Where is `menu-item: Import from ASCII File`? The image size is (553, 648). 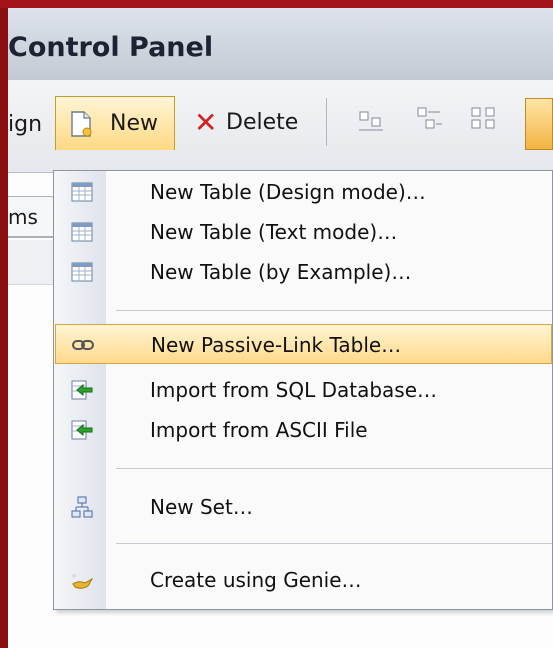
menu-item: Import from ASCII File is located at coordinates (303, 430).